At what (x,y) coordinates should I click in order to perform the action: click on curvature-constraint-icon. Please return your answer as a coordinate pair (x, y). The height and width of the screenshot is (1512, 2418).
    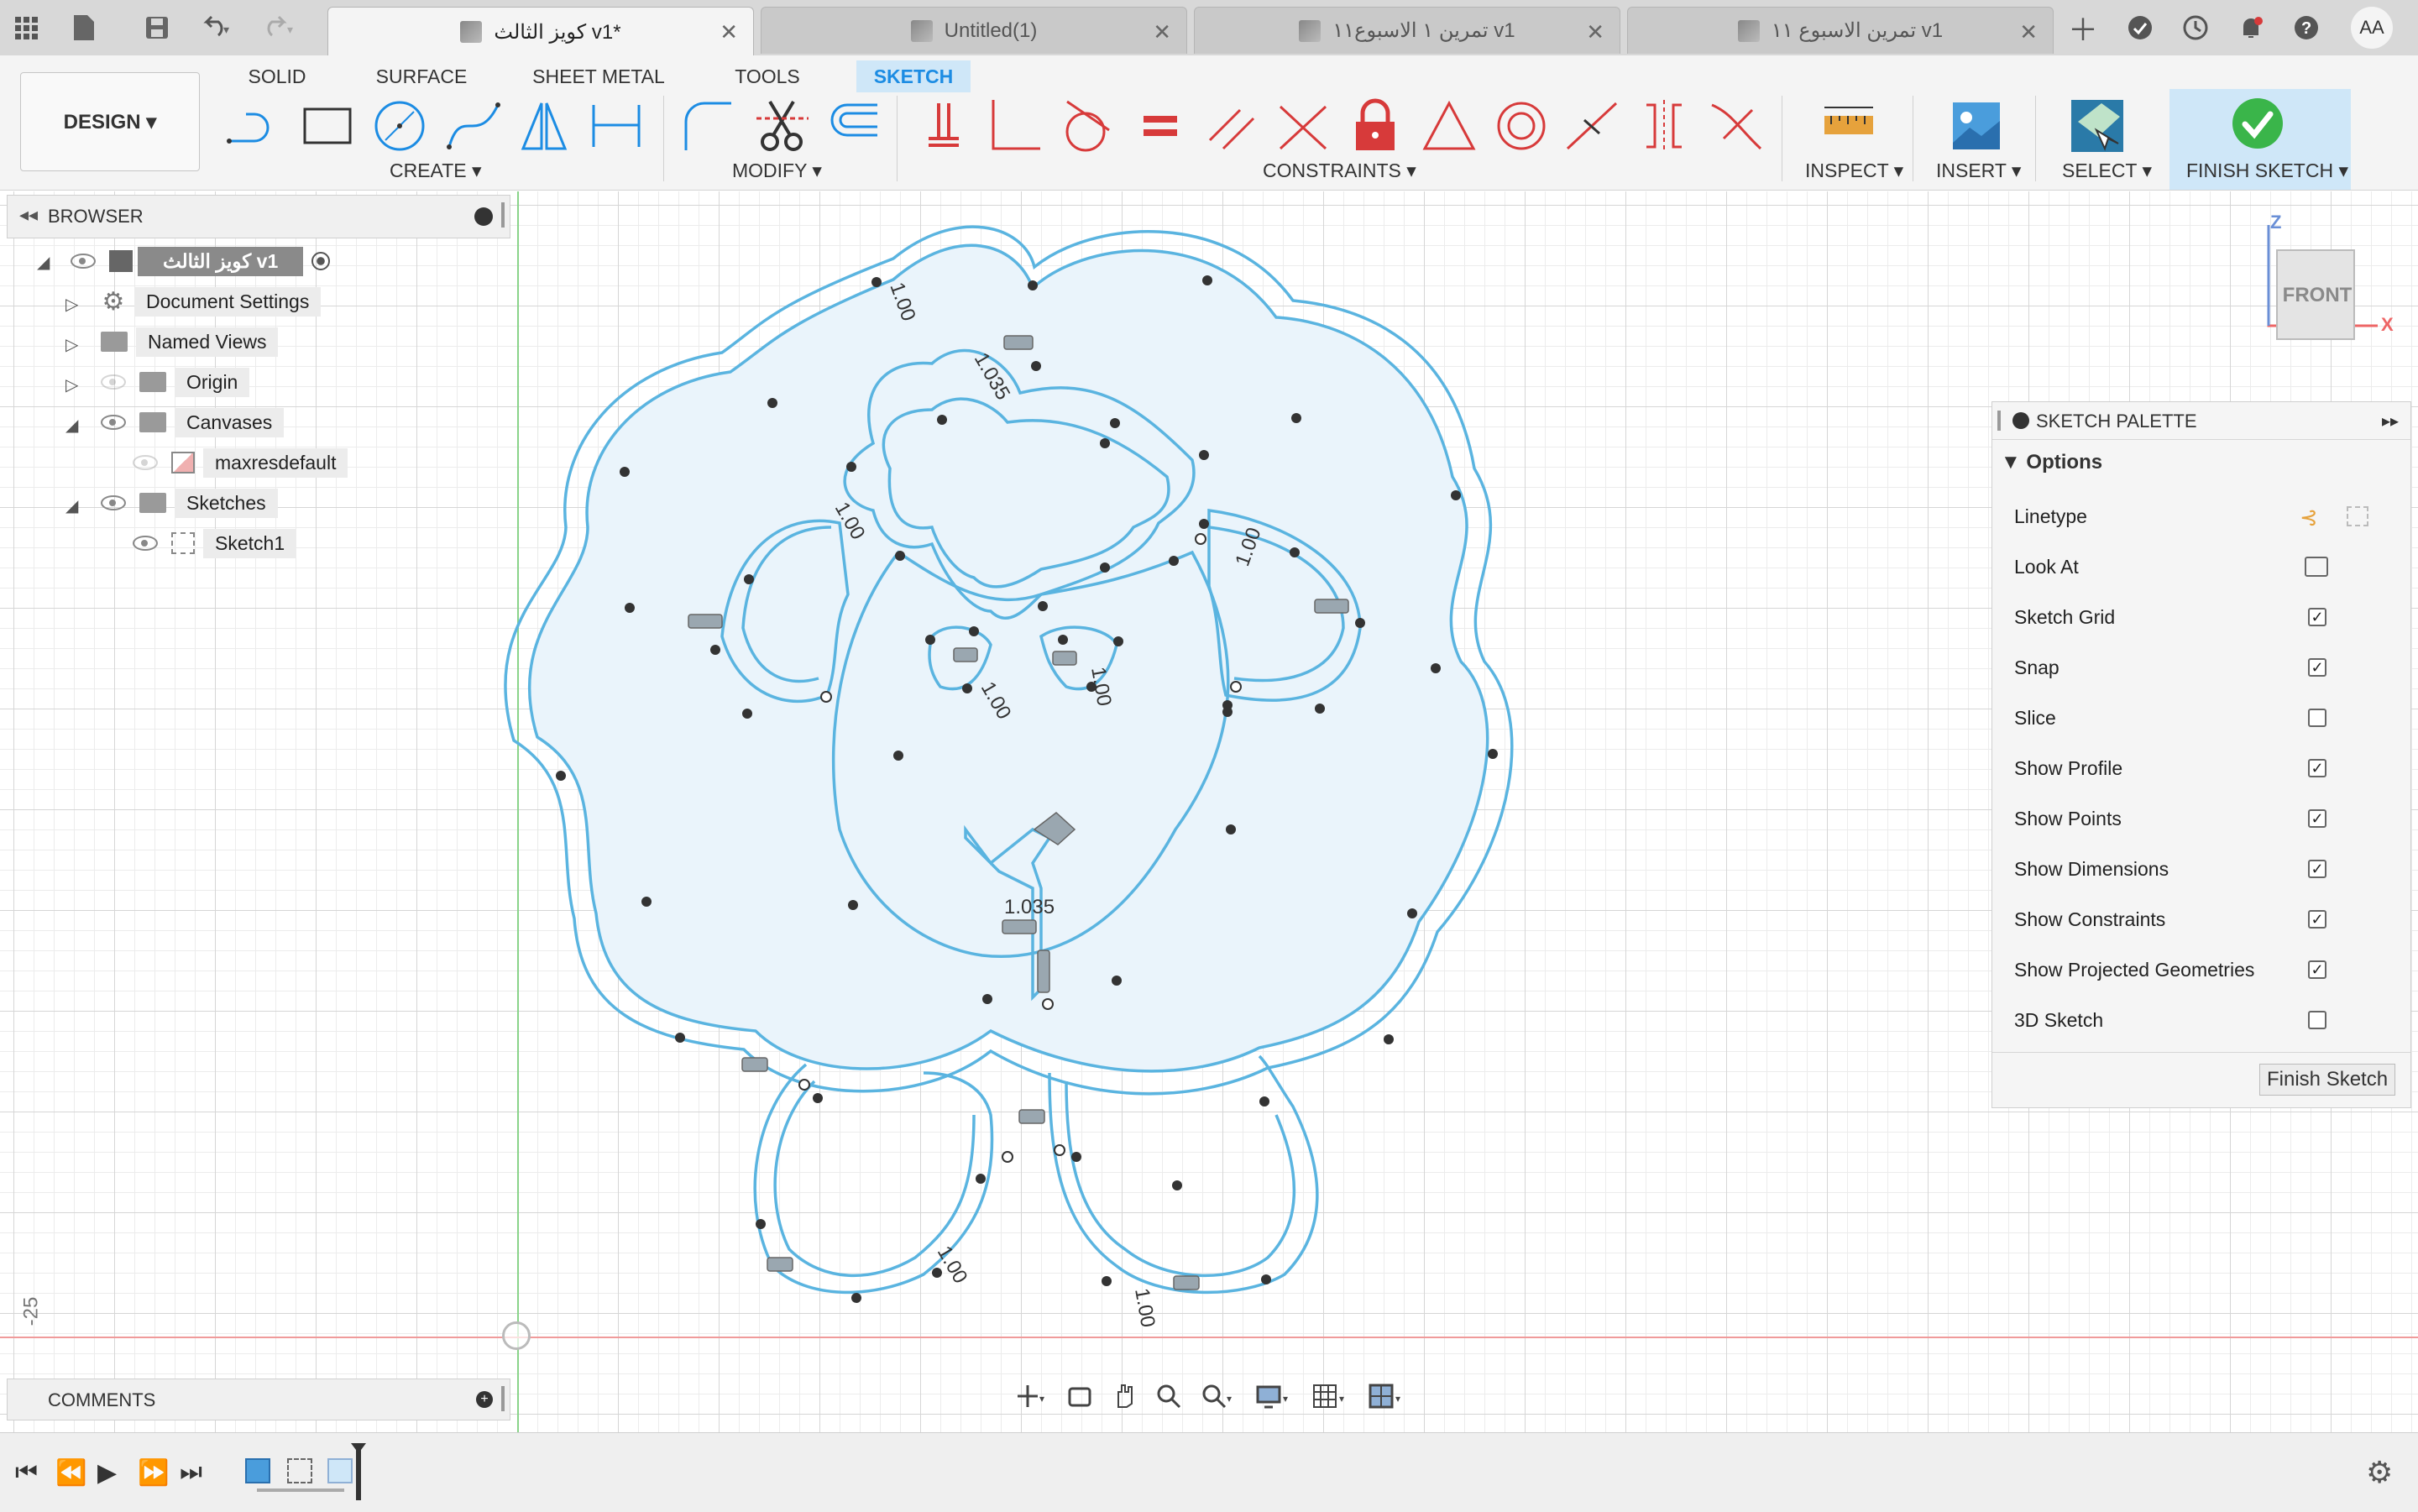
    Looking at the image, I should click on (1736, 126).